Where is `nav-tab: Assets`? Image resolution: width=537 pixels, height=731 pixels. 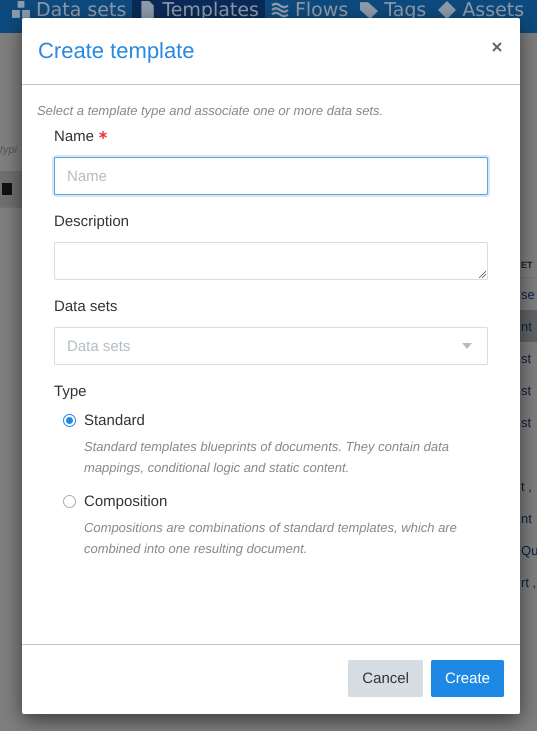
nav-tab: Assets is located at coordinates (481, 16).